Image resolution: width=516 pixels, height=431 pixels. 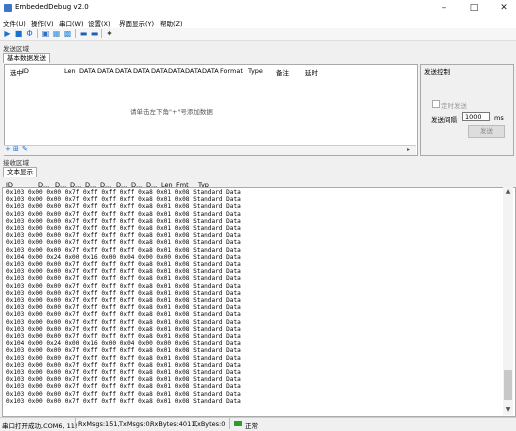 I want to click on timed-send-label: 定时发送, so click(x=454, y=106).